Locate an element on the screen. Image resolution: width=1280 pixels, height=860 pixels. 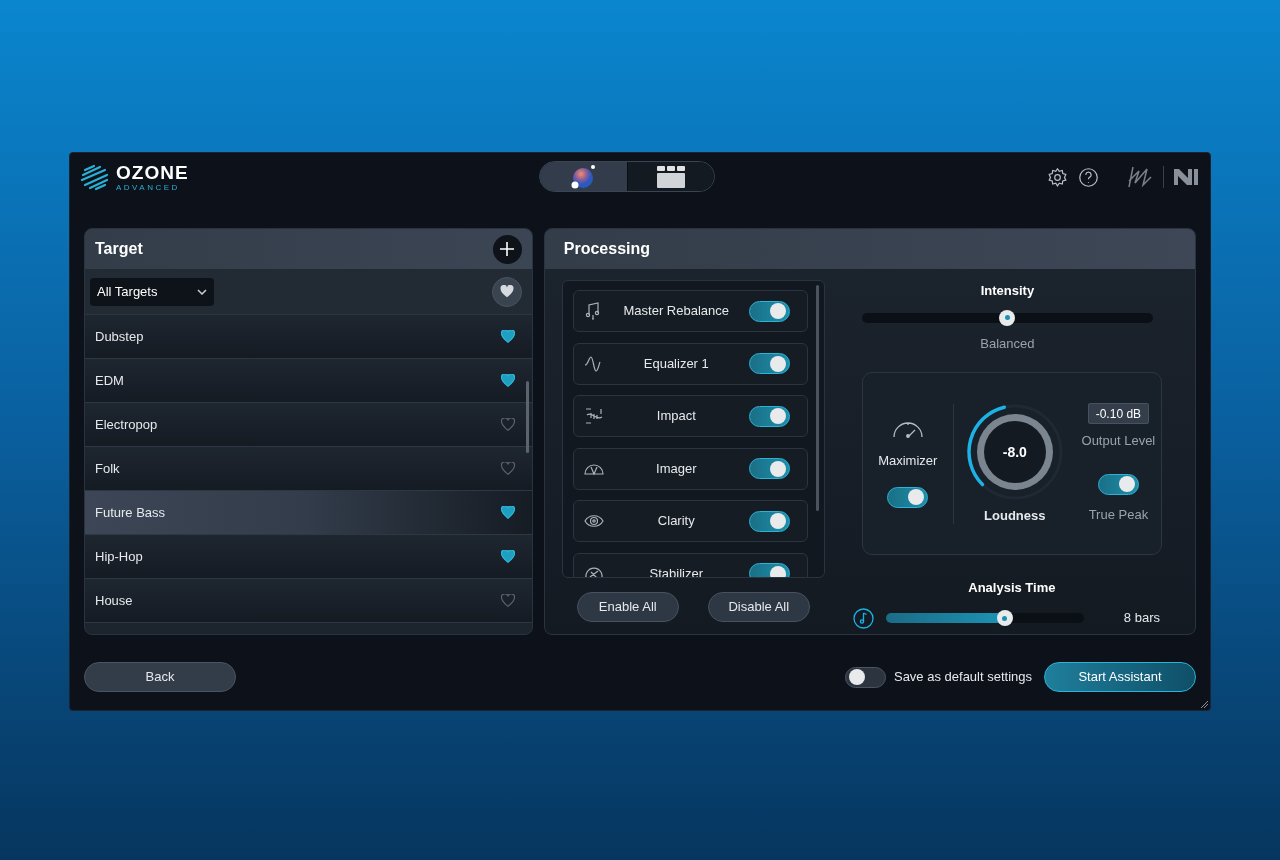
true-peak-label: True Peak is located at coordinates (1118, 514).